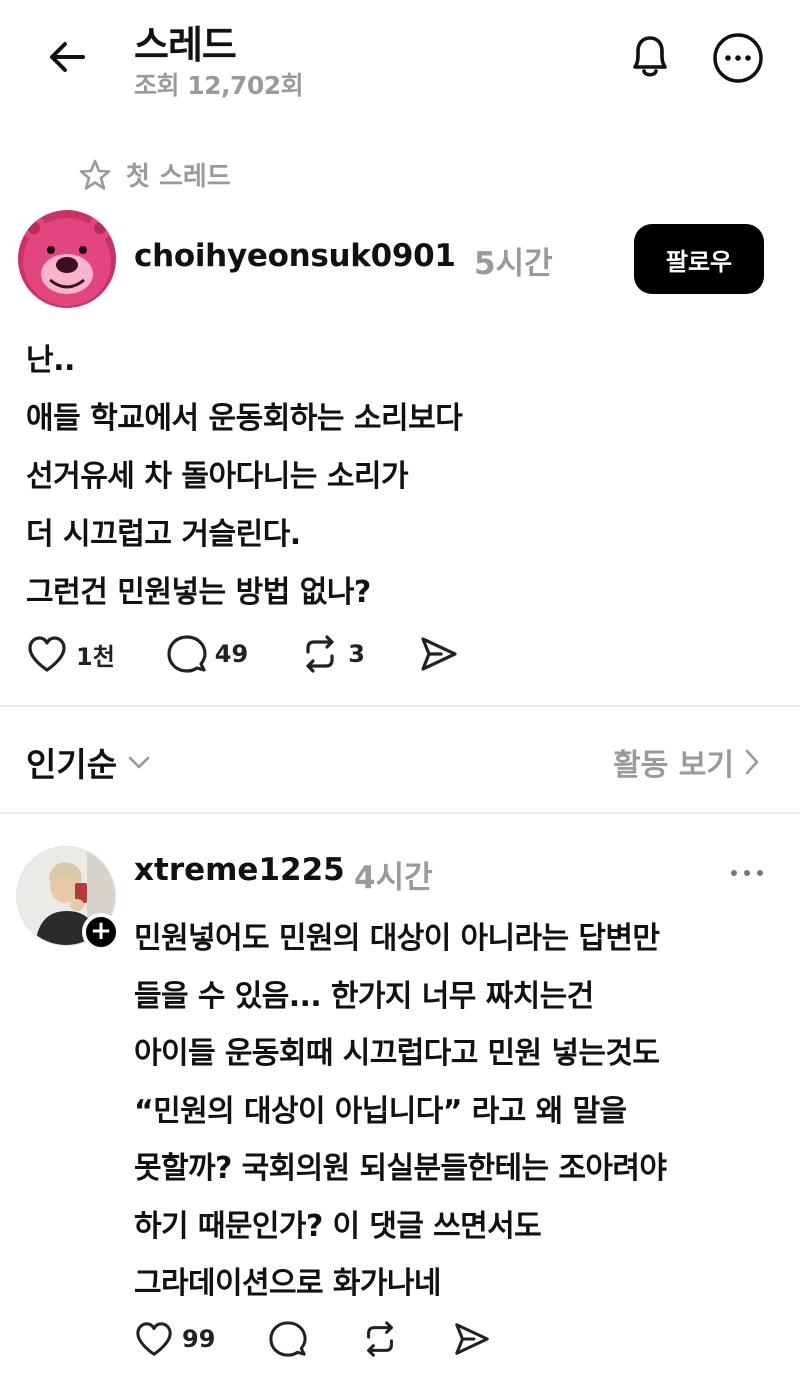 This screenshot has width=800, height=1382. I want to click on post-time: 5시간, so click(513, 264).